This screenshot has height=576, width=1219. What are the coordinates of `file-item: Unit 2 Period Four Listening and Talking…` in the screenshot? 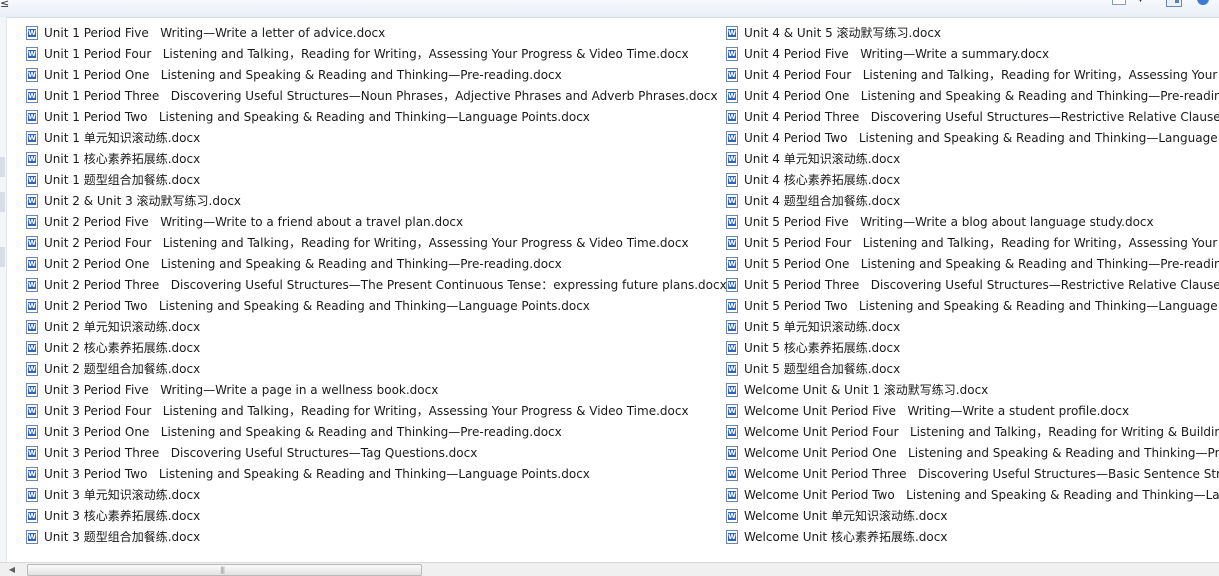 It's located at (375, 243).